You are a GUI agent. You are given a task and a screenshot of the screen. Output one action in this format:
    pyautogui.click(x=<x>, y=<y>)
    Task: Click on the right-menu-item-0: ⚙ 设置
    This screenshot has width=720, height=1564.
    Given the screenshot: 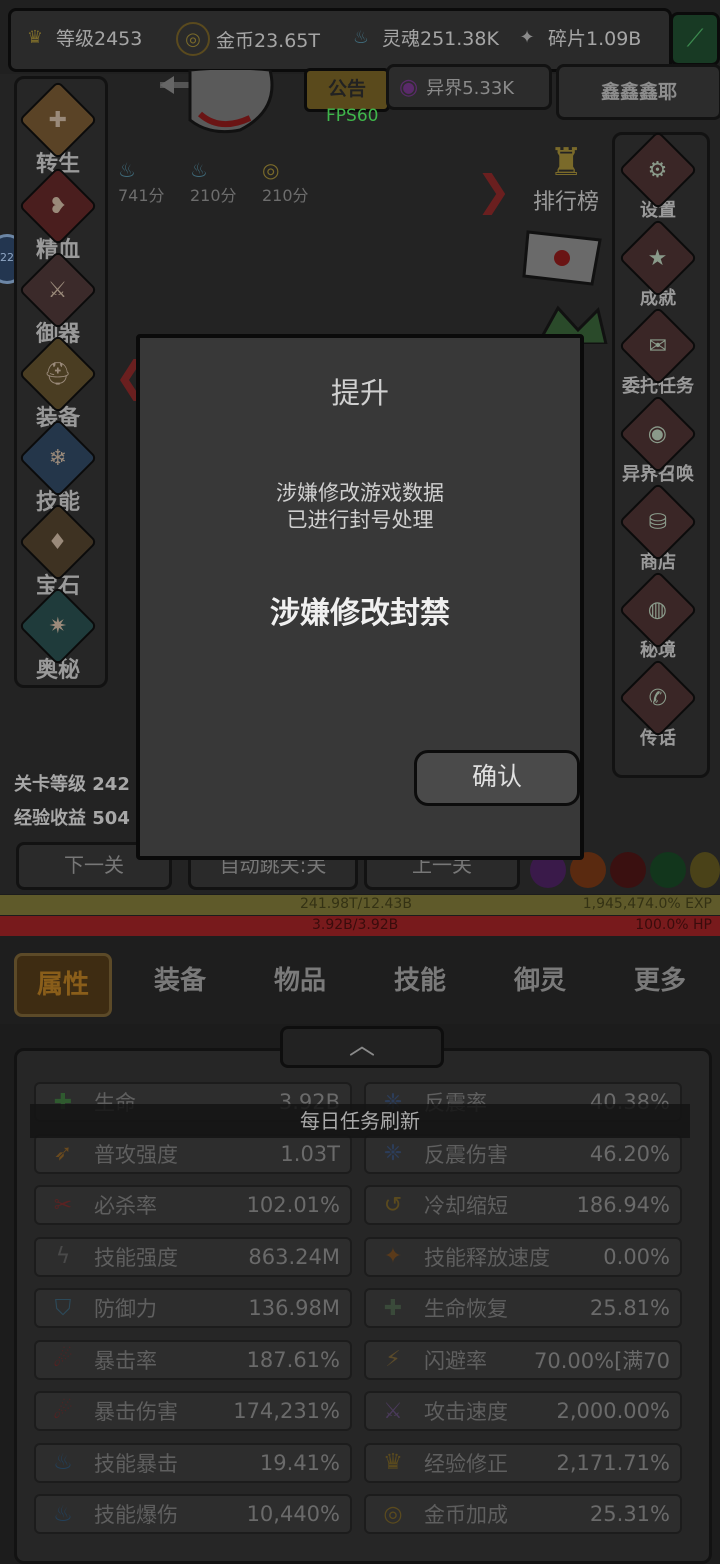 What is the action you would take?
    pyautogui.click(x=658, y=176)
    